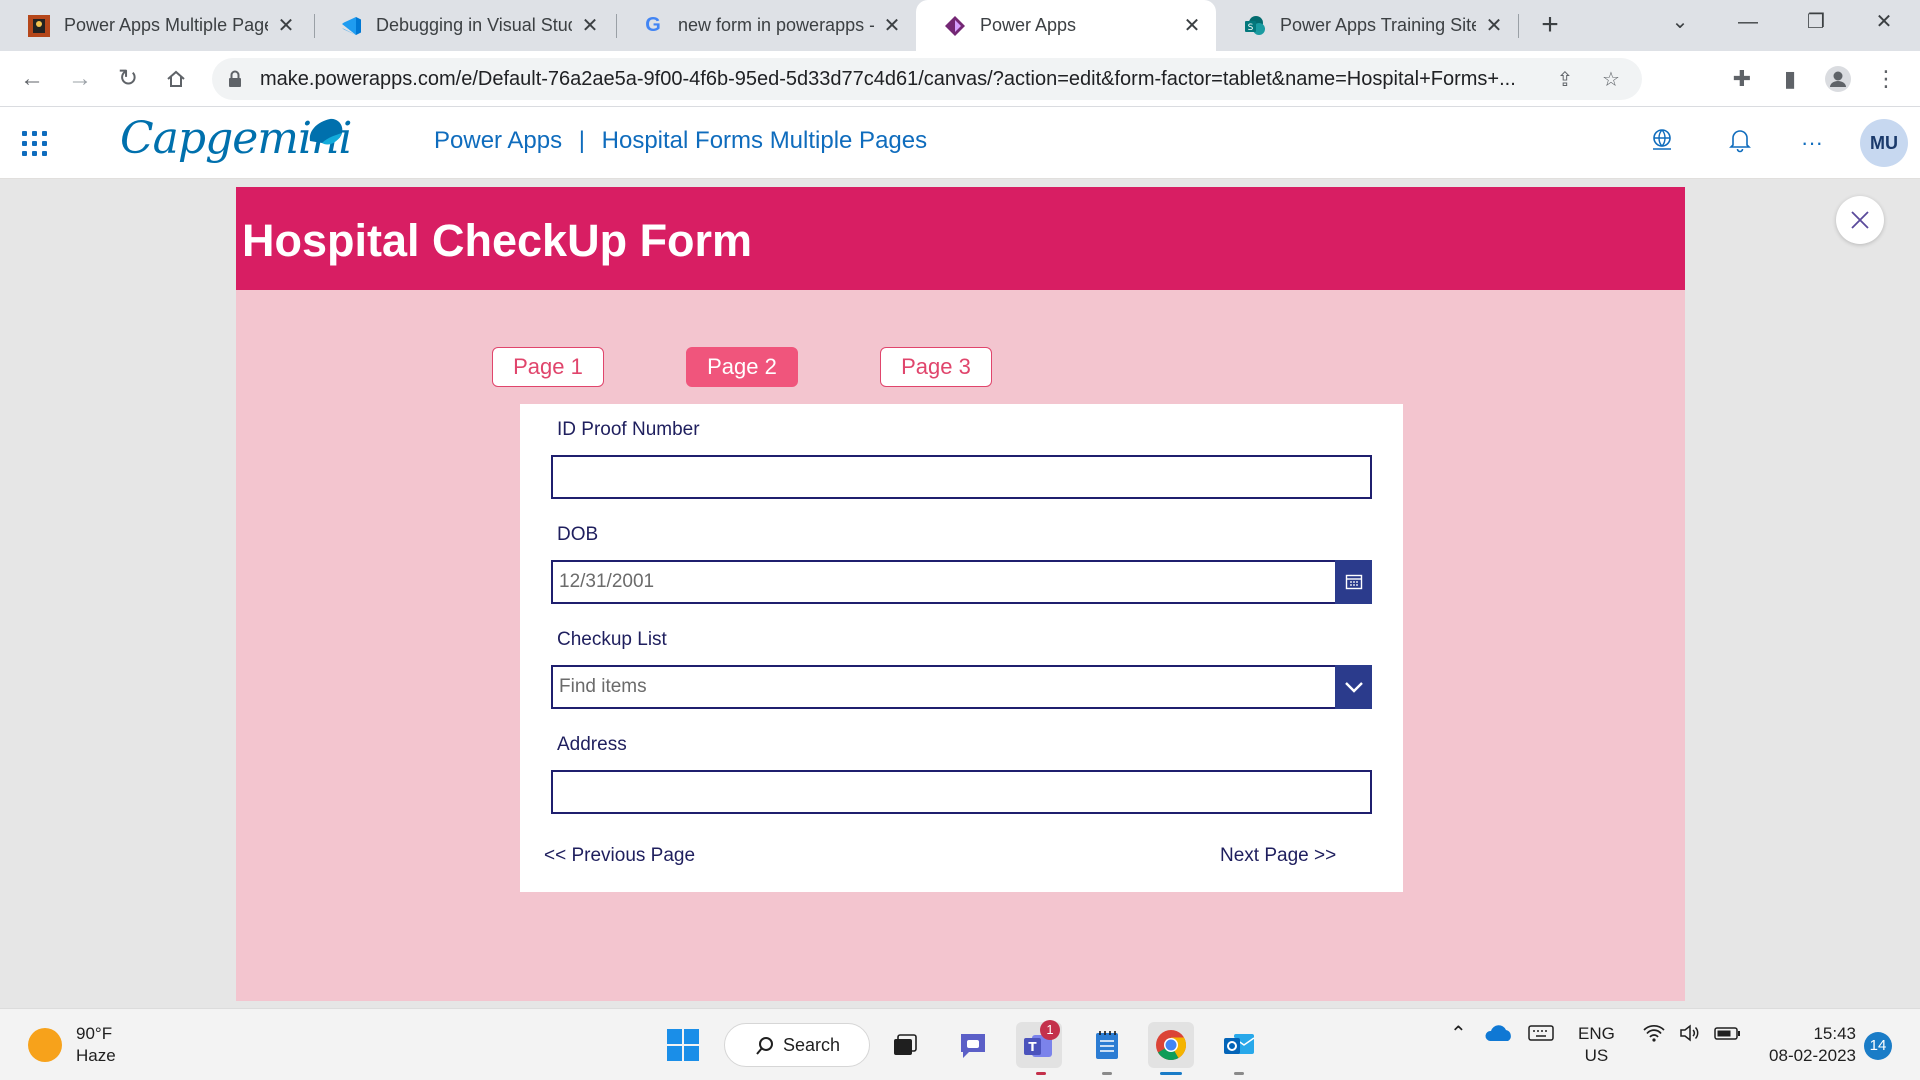 This screenshot has height=1080, width=1920. Describe the element at coordinates (1808, 1045) in the screenshot. I see `clock: 15:43 08-02-2023` at that location.